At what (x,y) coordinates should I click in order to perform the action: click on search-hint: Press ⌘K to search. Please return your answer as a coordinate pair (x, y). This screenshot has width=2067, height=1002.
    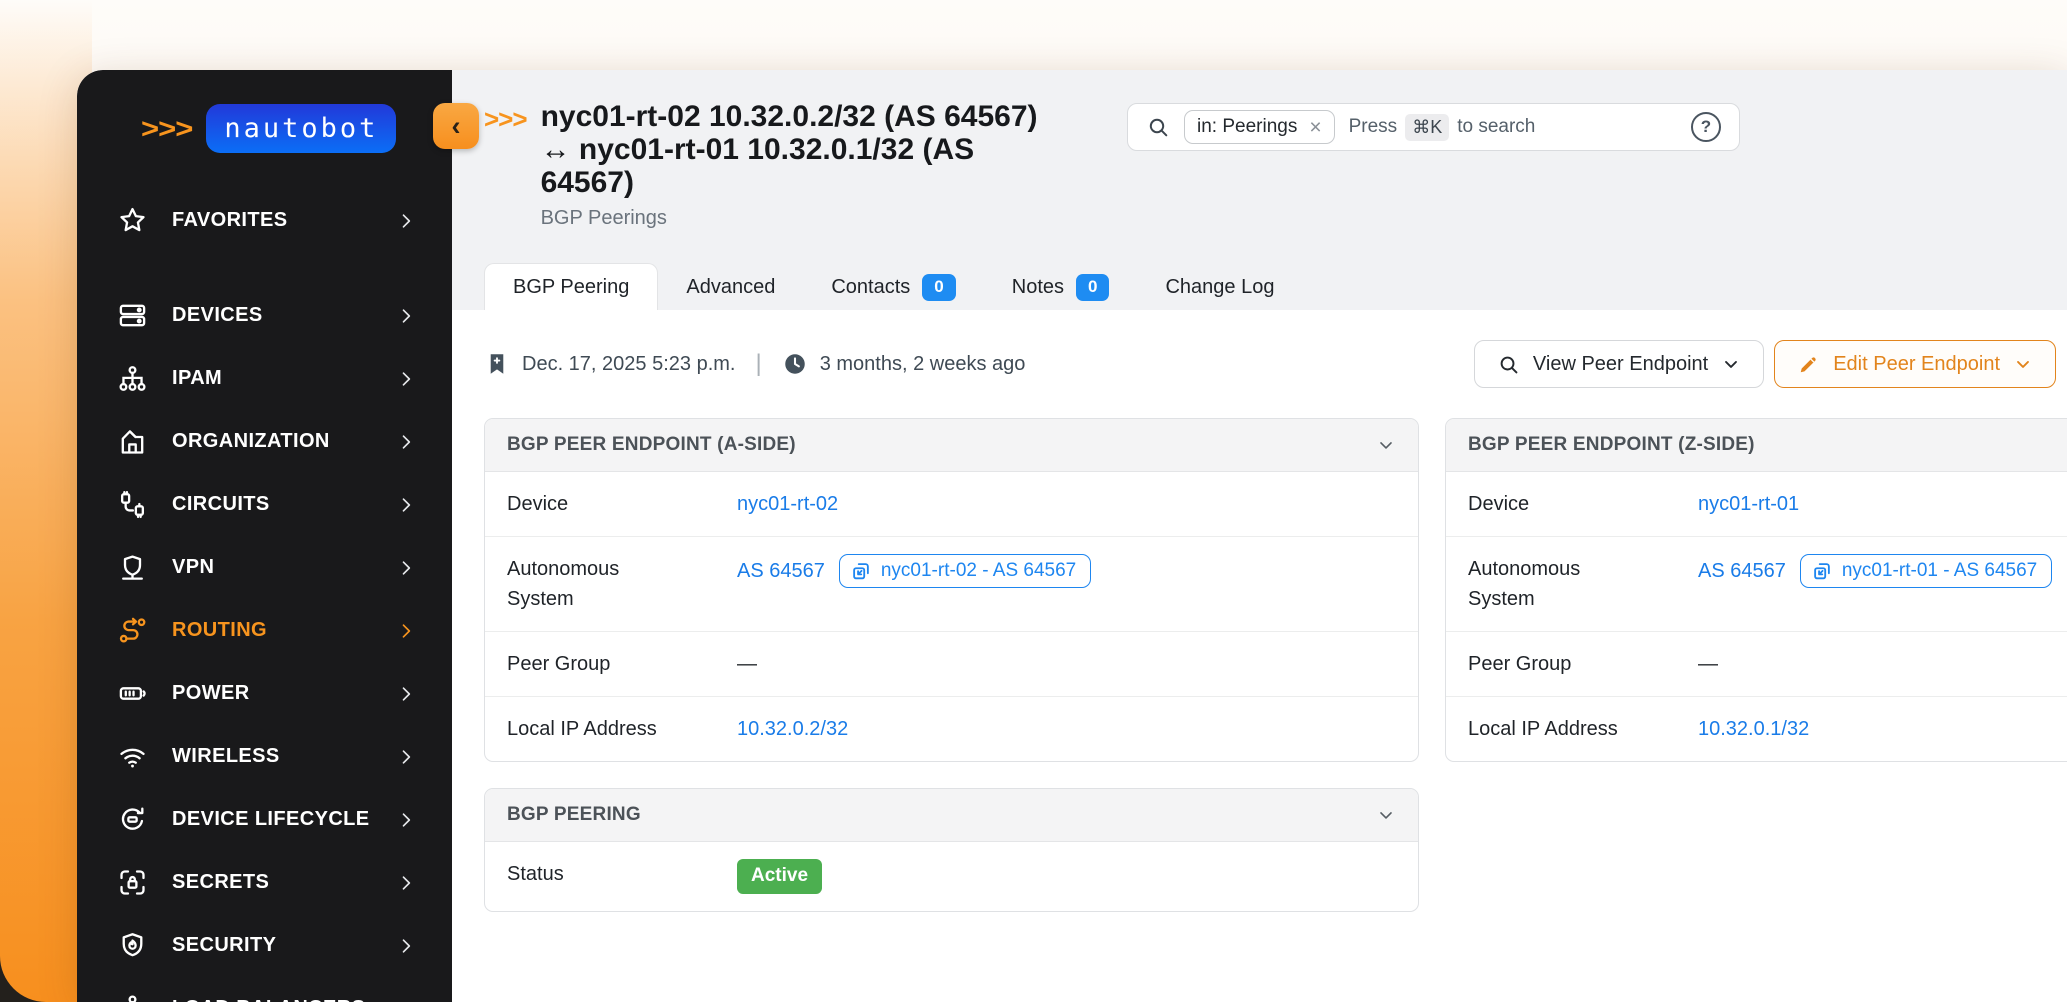
    Looking at the image, I should click on (1442, 127).